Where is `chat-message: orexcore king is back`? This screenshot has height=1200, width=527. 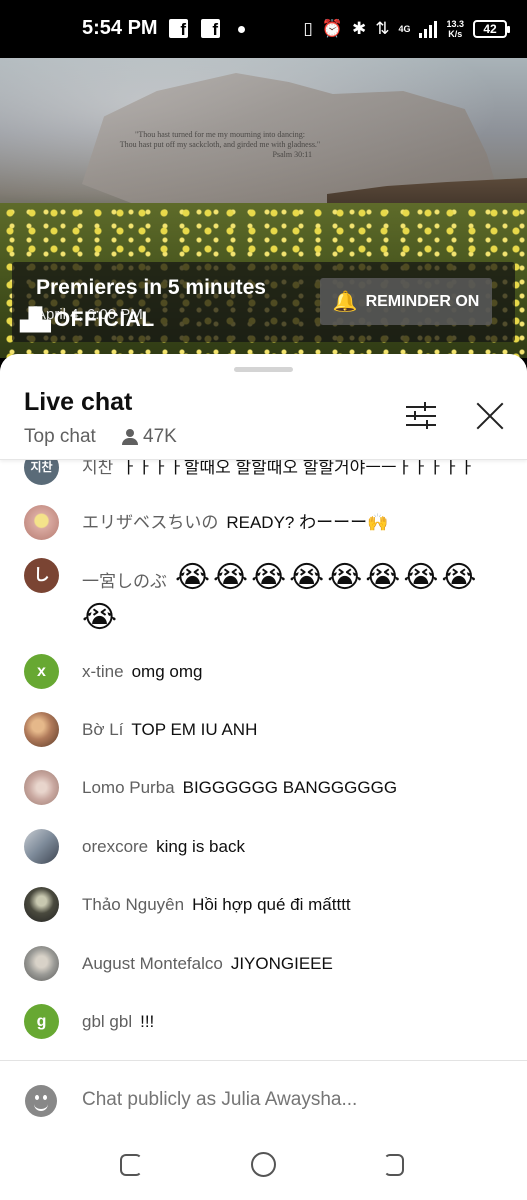 chat-message: orexcore king is back is located at coordinates (264, 846).